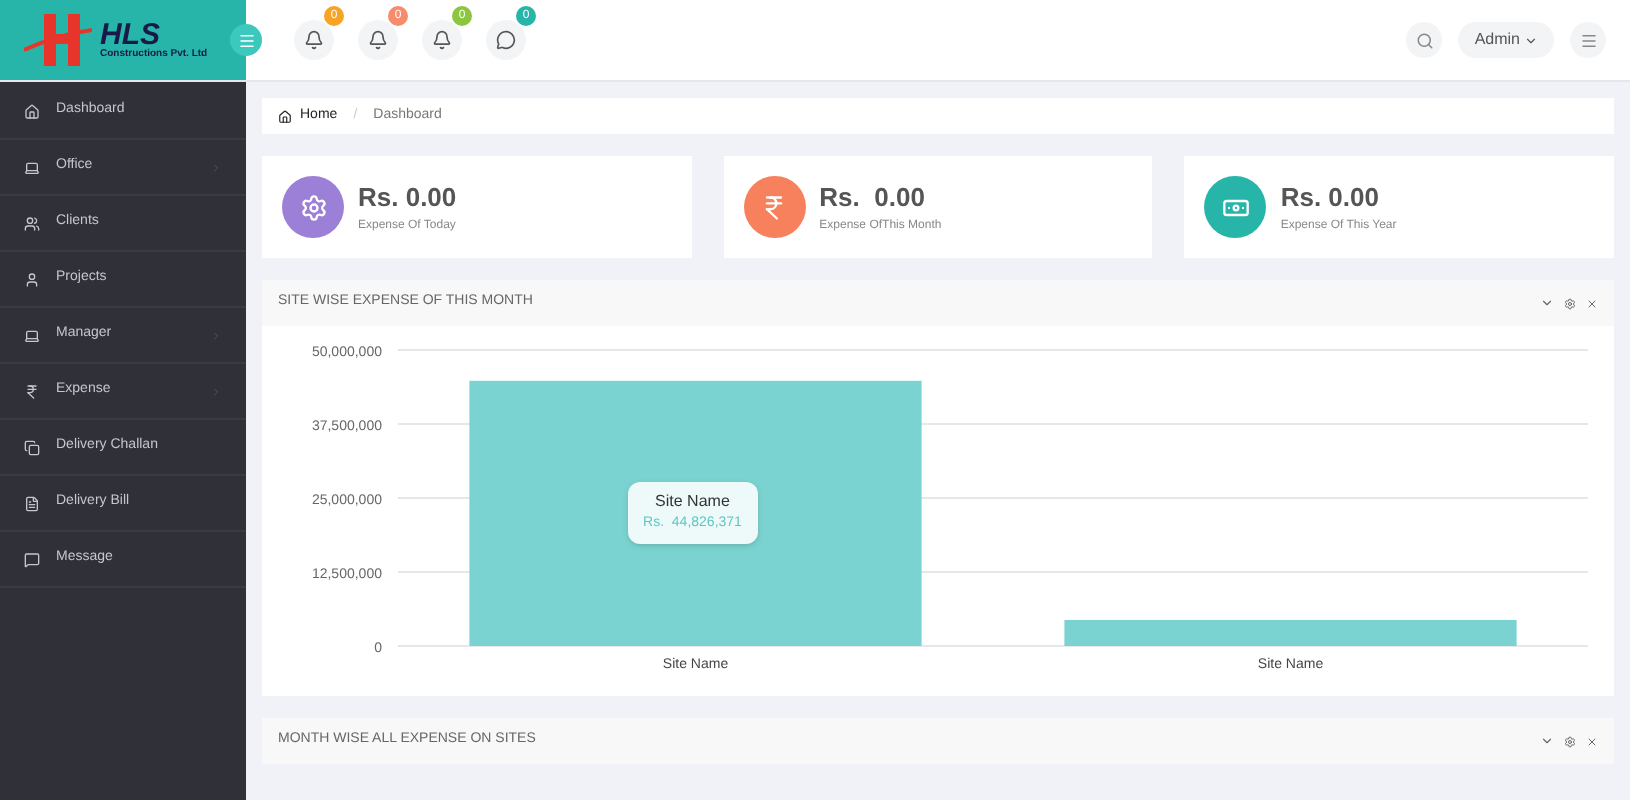 The width and height of the screenshot is (1630, 800). I want to click on menu-toggle-button, so click(246, 40).